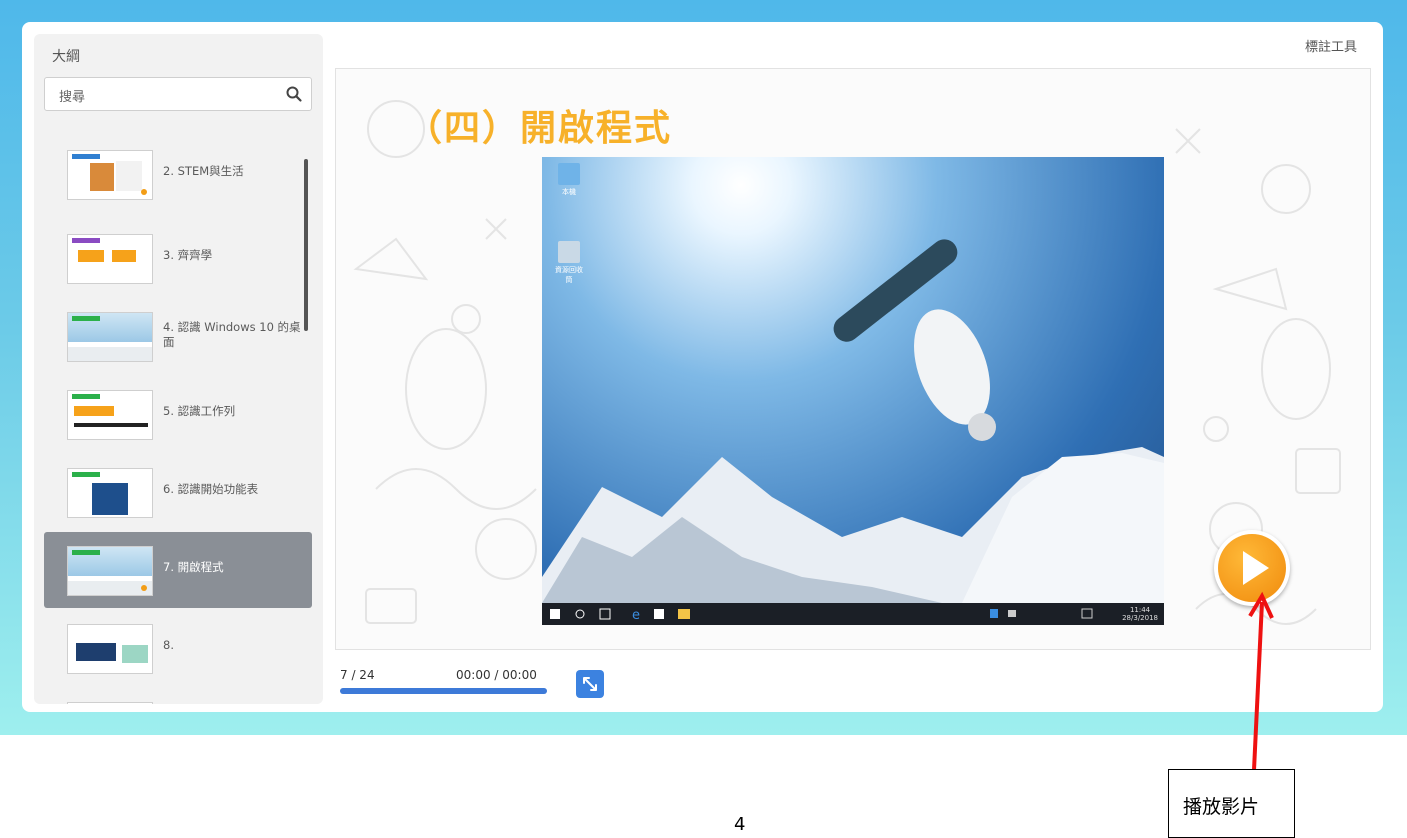 The width and height of the screenshot is (1407, 838). What do you see at coordinates (496, 675) in the screenshot?
I see `time-counter: 00:00 / 00:00` at bounding box center [496, 675].